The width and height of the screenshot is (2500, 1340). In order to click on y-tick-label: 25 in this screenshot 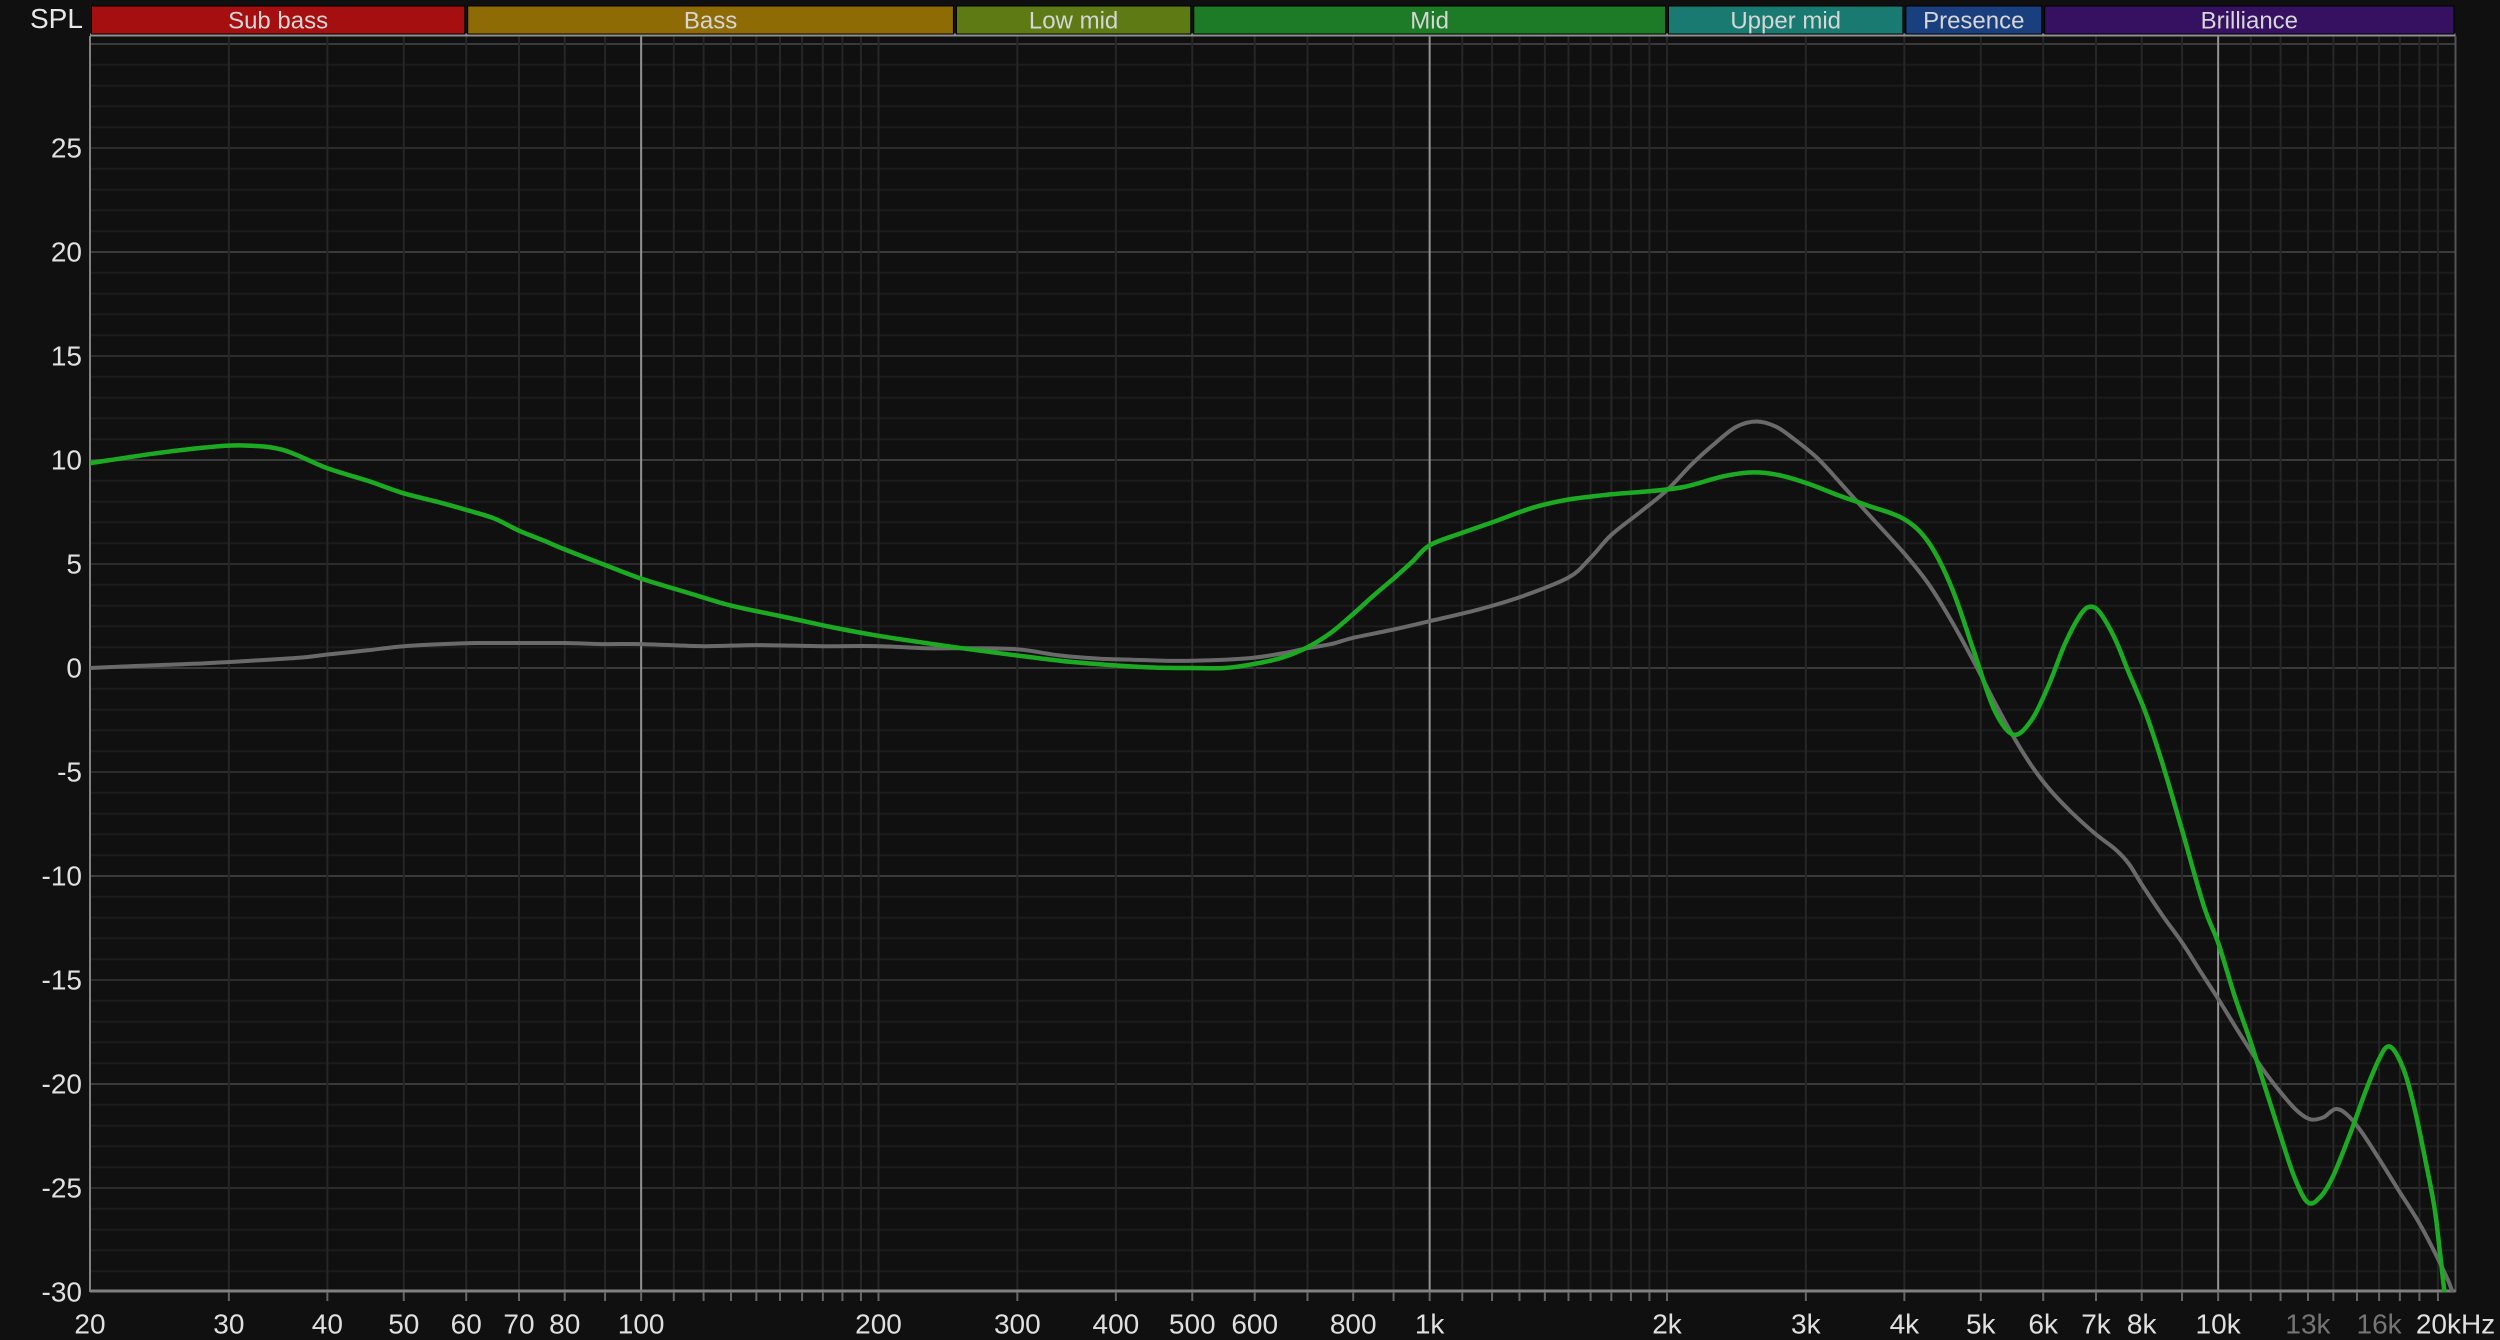, I will do `click(66, 148)`.